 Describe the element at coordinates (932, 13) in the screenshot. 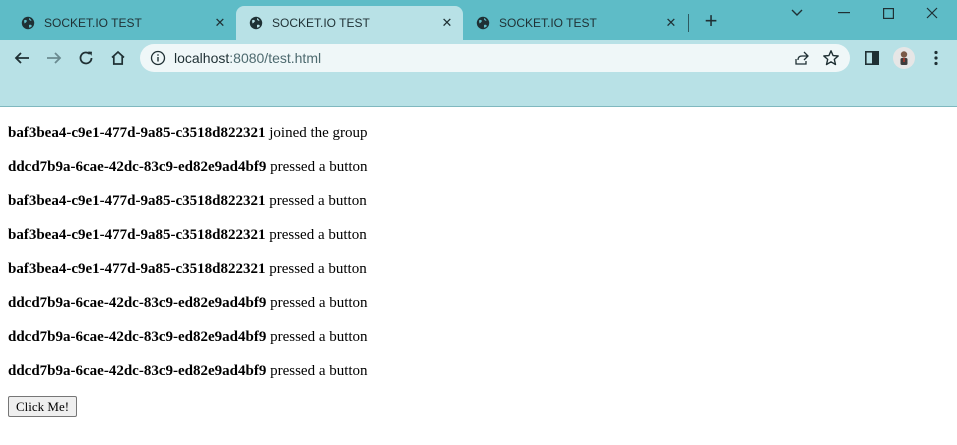

I see `close-window-icon` at that location.